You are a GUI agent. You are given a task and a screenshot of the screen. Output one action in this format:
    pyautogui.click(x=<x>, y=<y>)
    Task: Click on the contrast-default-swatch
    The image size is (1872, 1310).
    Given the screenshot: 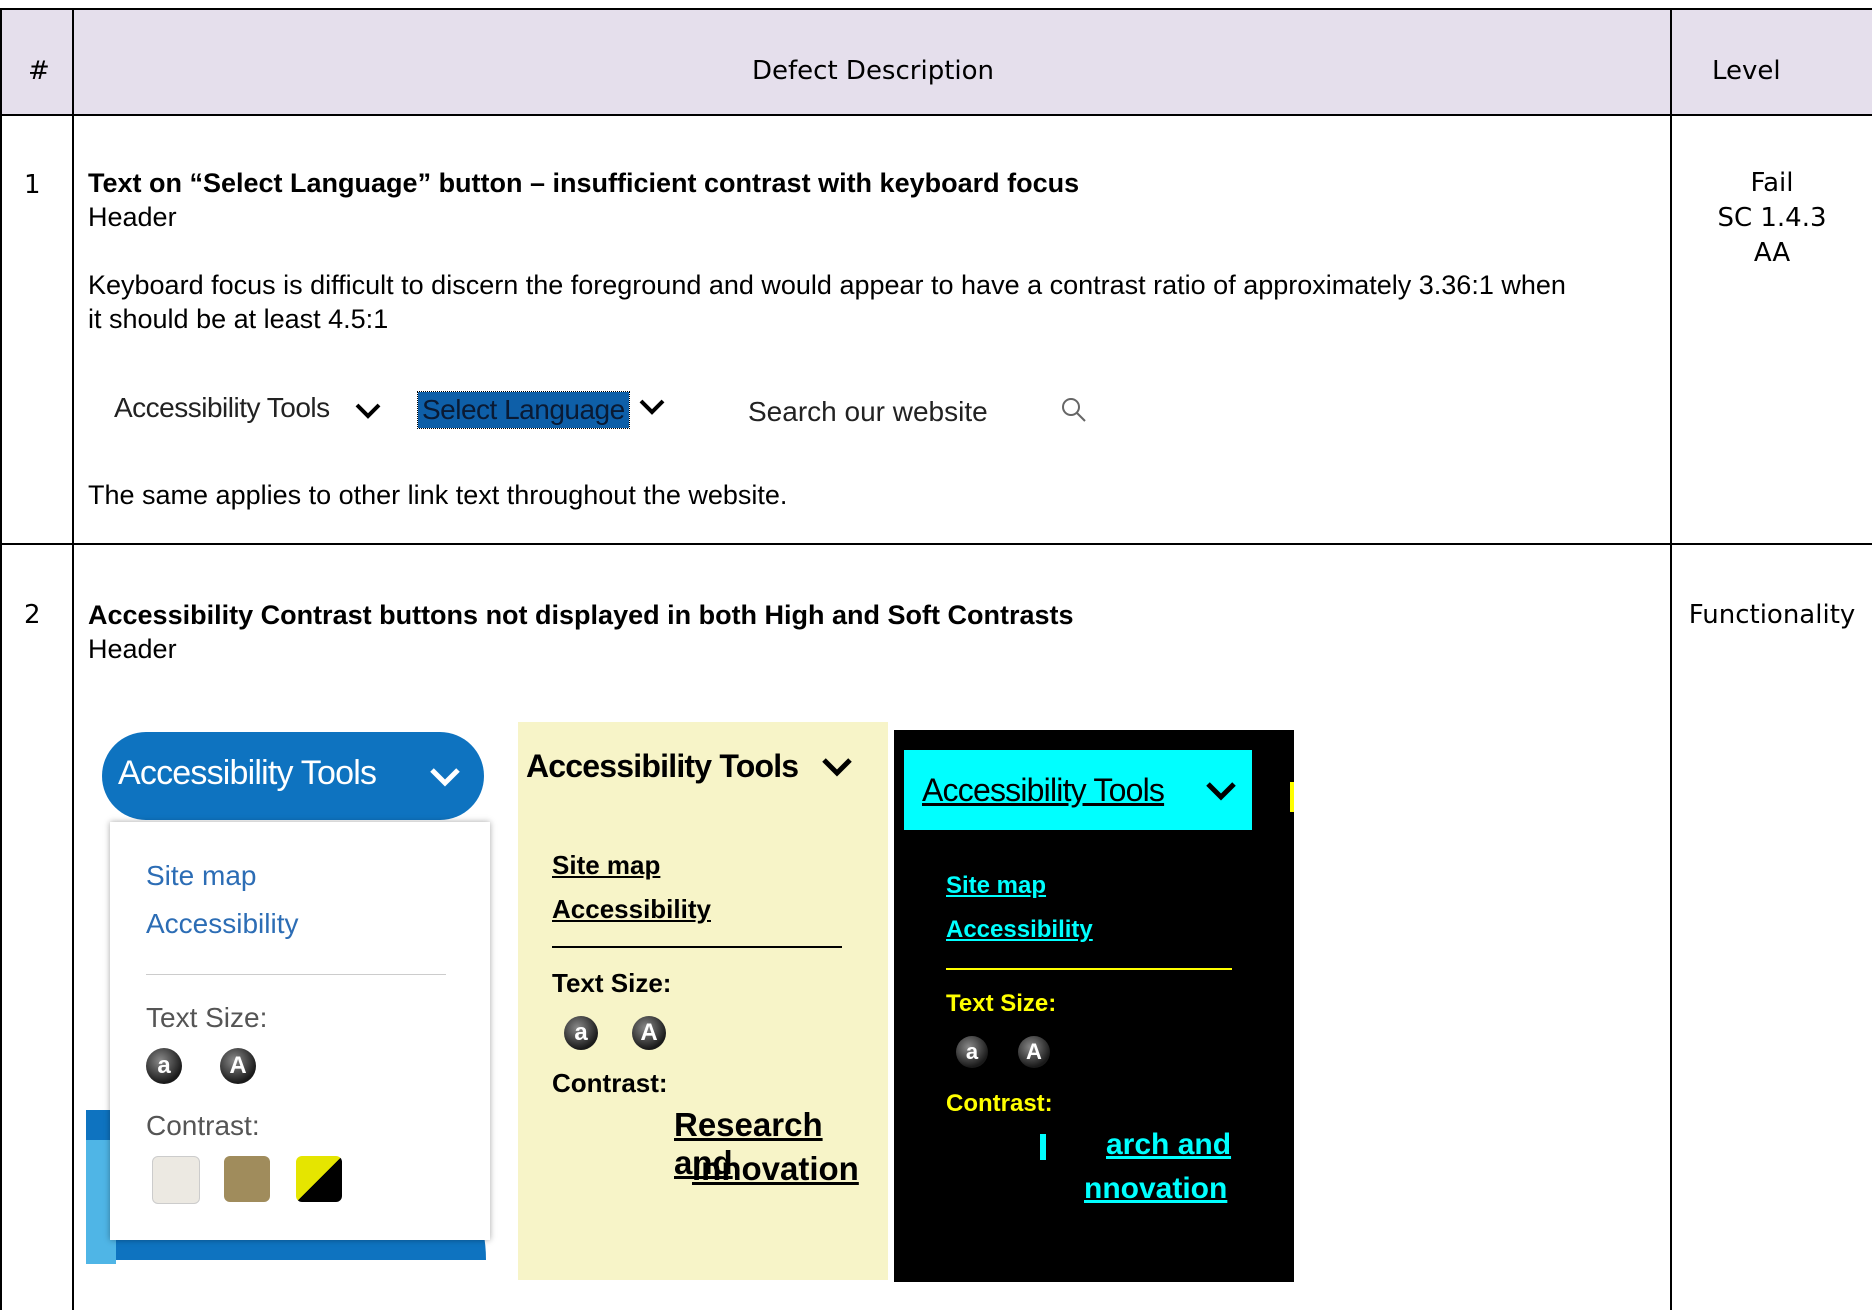 What is the action you would take?
    pyautogui.click(x=176, y=1180)
    